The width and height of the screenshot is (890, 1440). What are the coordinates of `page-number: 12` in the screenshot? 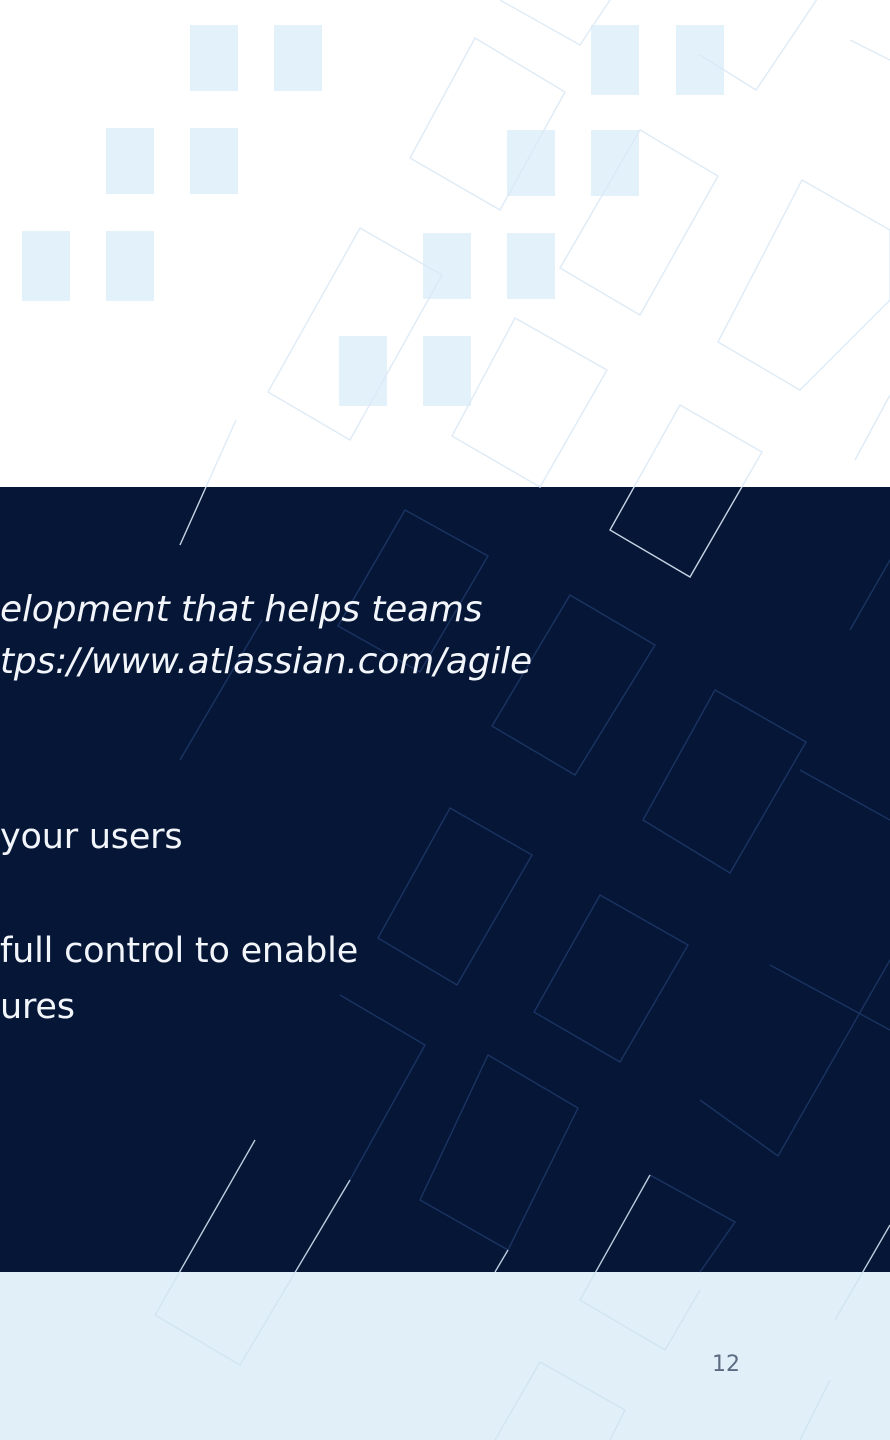 It's located at (726, 1364).